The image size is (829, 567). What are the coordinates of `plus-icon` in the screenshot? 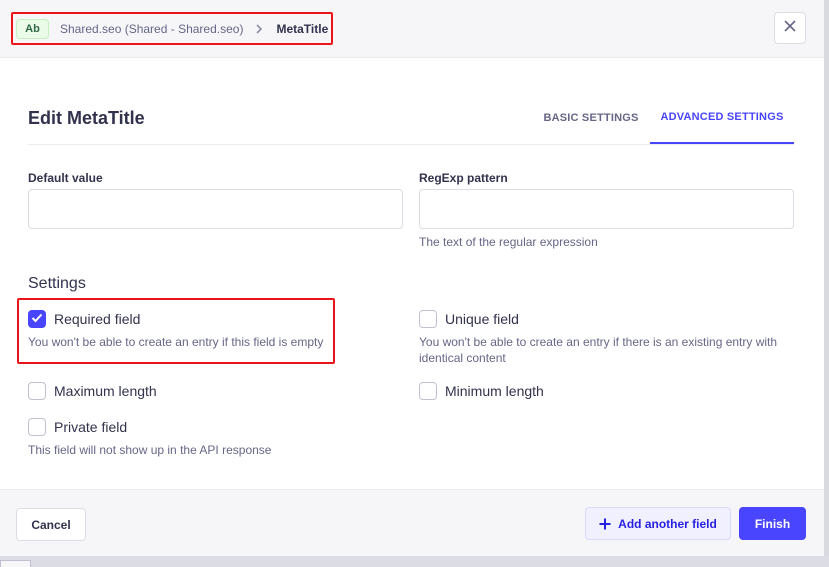 It's located at (605, 524).